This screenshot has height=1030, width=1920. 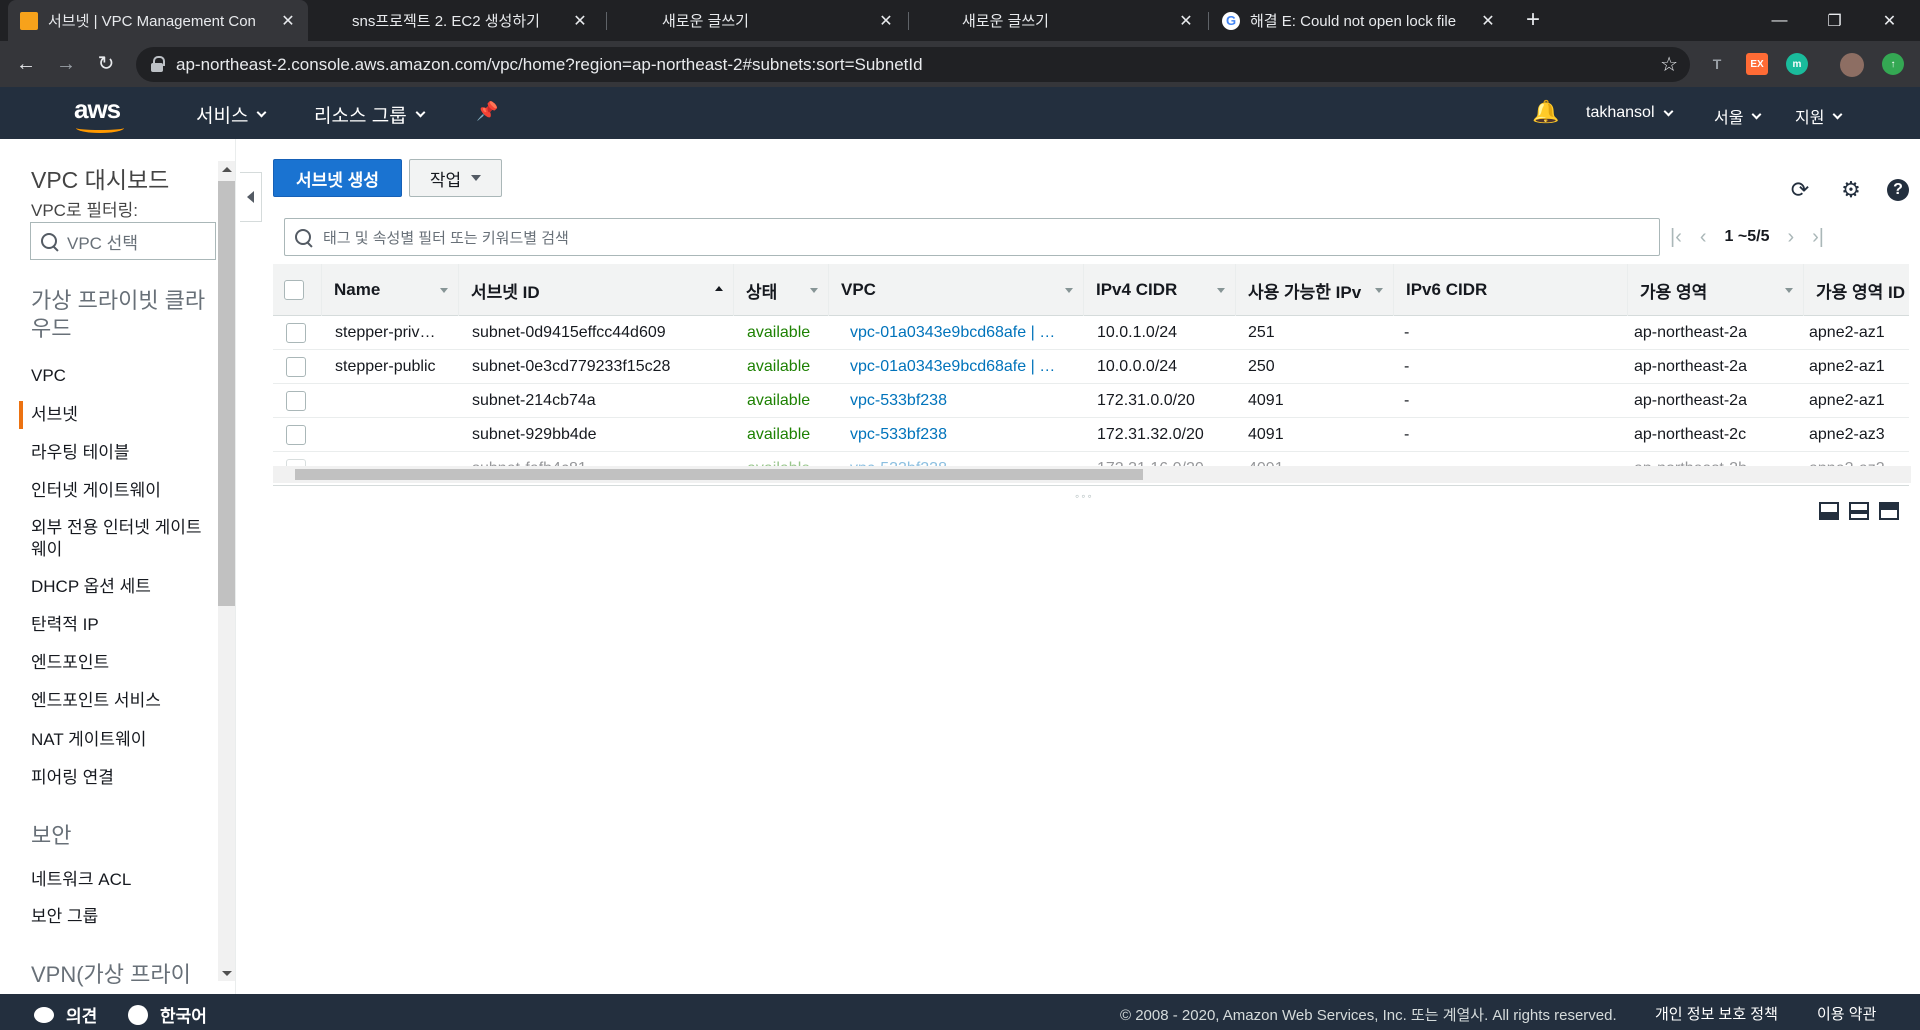 I want to click on column-header-state: 상태, so click(x=779, y=290).